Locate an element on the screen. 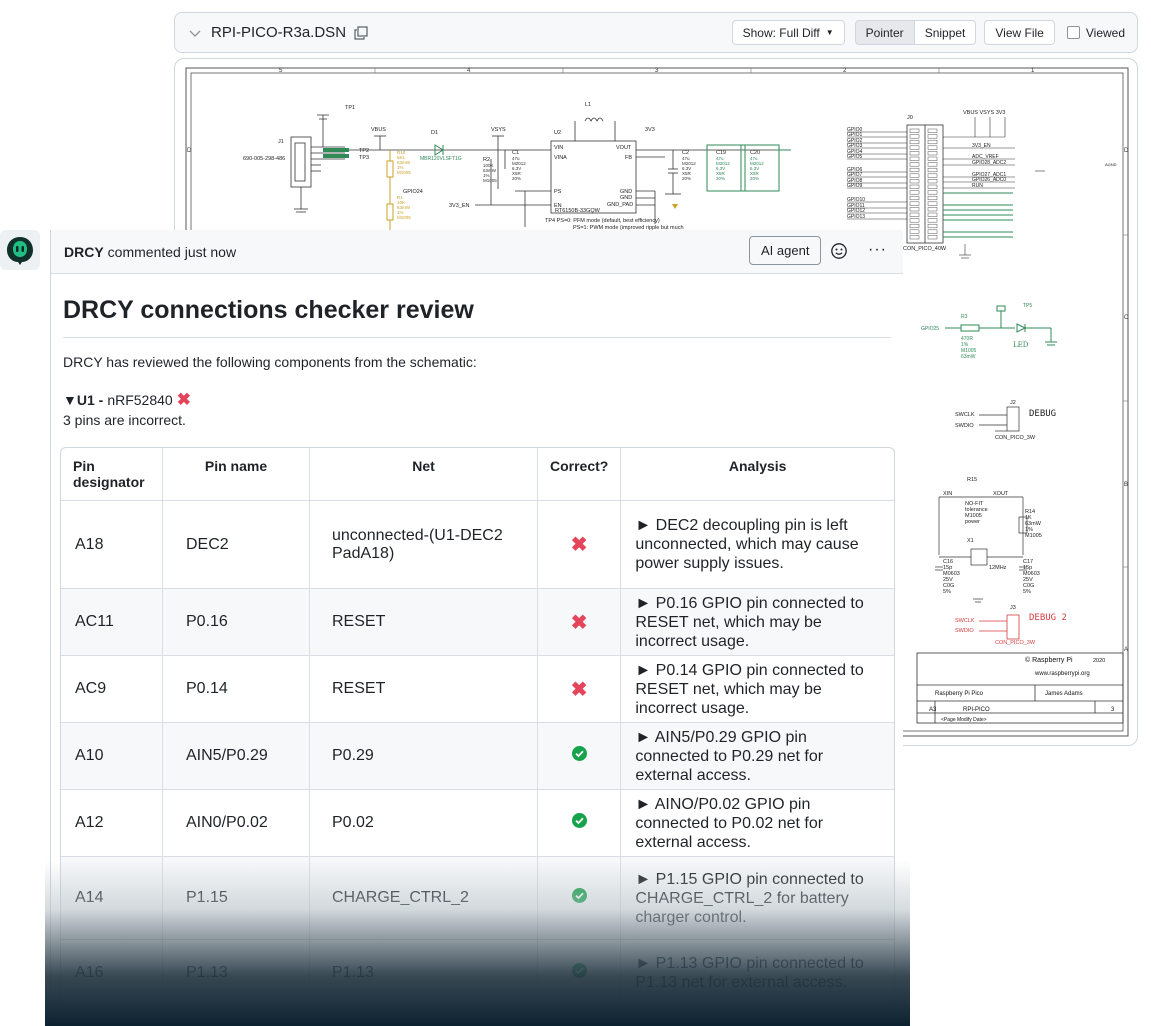 The width and height of the screenshot is (1151, 1026). sch-label: GND is located at coordinates (626, 198).